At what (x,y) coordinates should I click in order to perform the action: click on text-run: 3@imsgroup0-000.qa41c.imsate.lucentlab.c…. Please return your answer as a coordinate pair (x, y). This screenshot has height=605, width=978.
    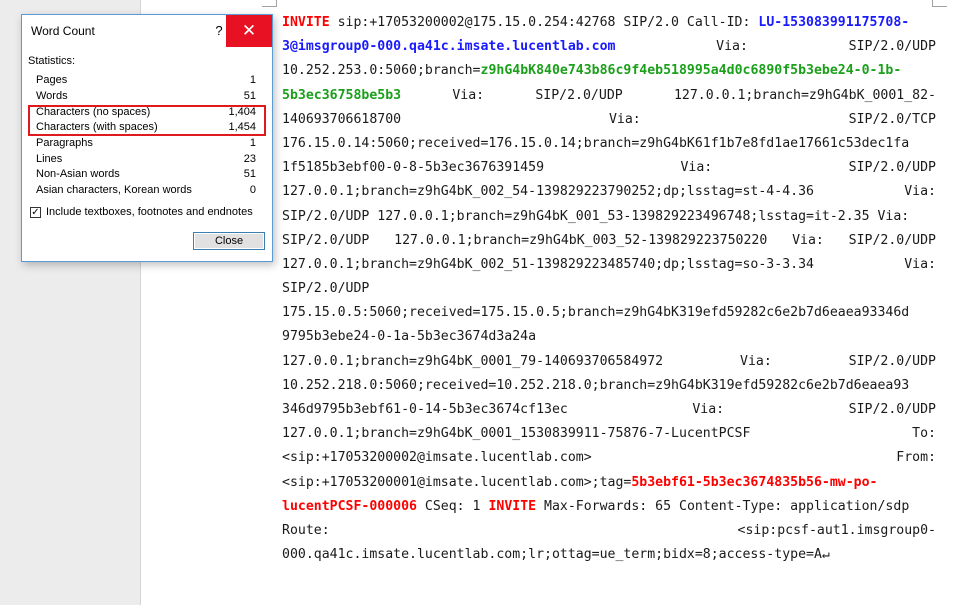
    Looking at the image, I should click on (449, 47).